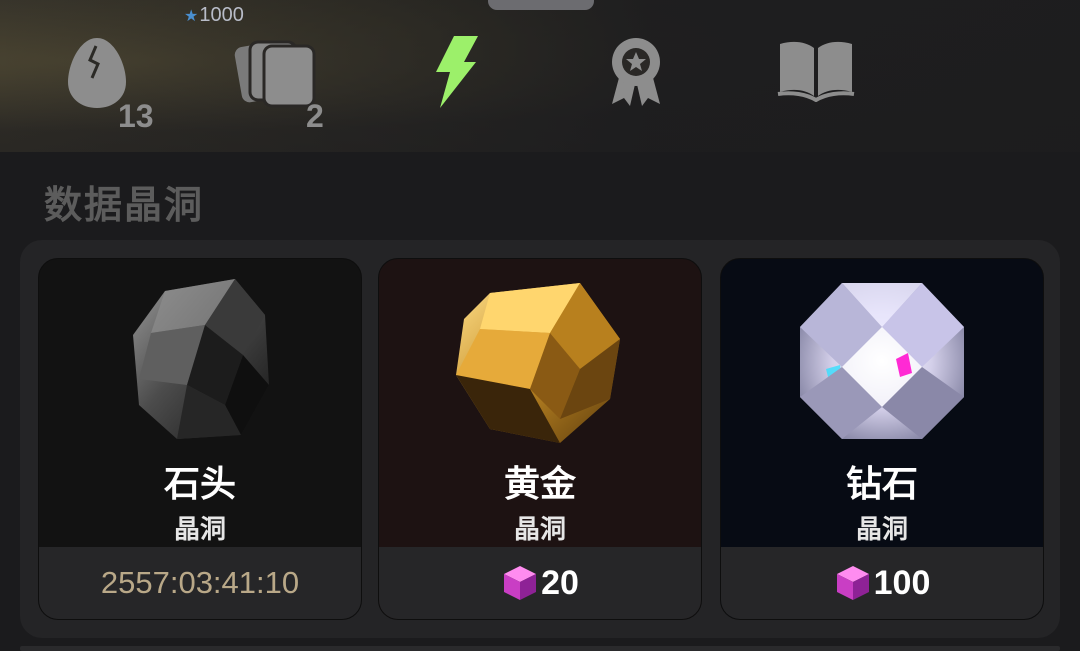 The width and height of the screenshot is (1080, 651). I want to click on tab-achievements, so click(636, 74).